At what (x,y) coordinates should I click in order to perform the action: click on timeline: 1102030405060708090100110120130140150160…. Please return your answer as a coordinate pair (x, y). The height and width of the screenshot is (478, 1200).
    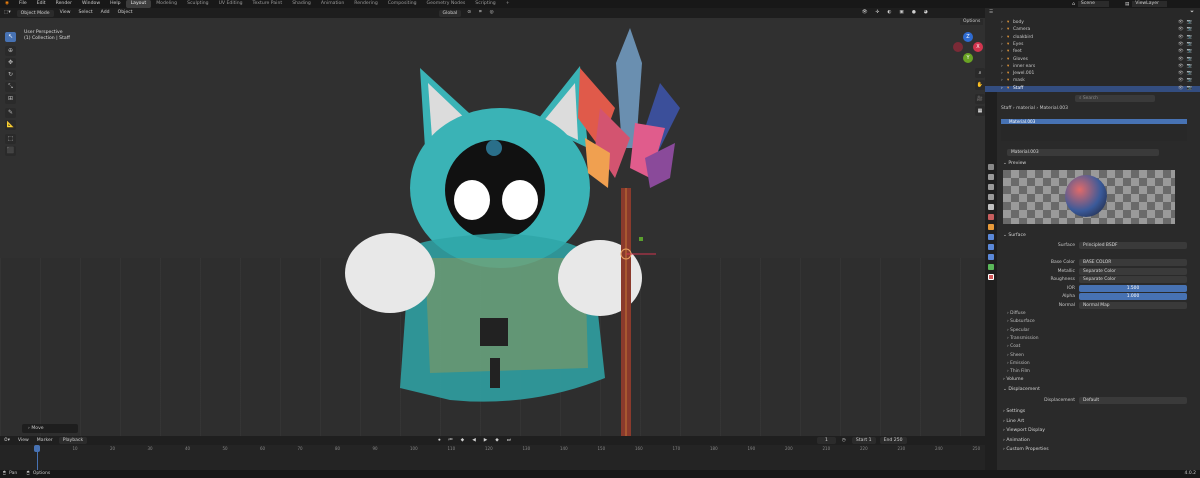
    Looking at the image, I should click on (492, 457).